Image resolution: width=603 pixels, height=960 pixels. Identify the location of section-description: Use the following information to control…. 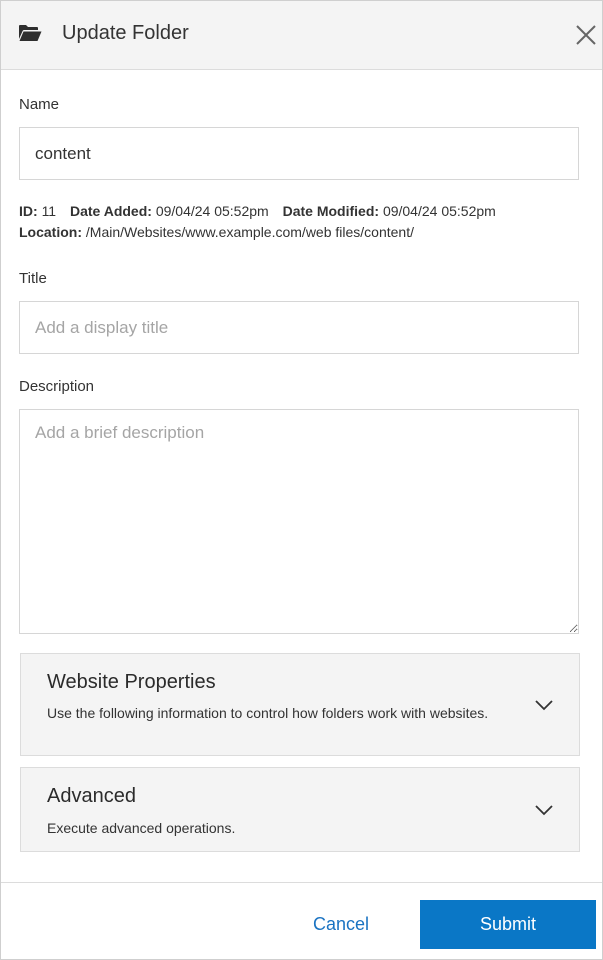
(268, 713).